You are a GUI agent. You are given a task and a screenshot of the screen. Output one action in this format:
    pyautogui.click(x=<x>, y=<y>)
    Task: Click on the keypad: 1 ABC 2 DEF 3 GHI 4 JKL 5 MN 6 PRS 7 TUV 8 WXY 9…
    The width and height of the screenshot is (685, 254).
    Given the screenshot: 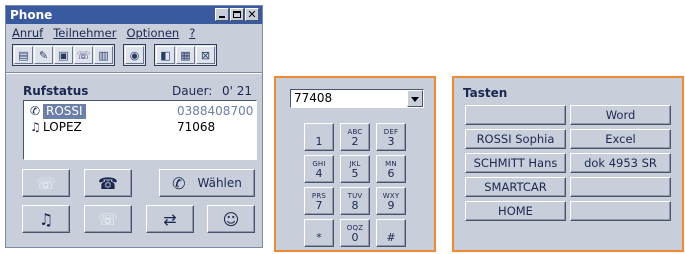 What is the action you would take?
    pyautogui.click(x=355, y=185)
    